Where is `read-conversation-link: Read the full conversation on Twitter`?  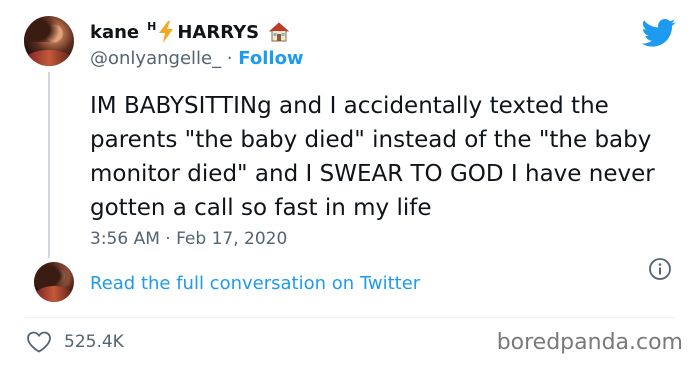 read-conversation-link: Read the full conversation on Twitter is located at coordinates (255, 283).